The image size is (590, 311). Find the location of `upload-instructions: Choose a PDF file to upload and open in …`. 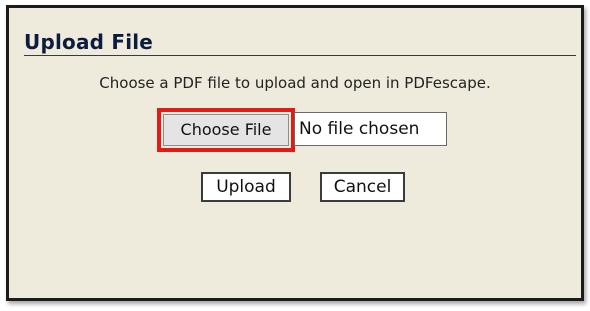

upload-instructions: Choose a PDF file to upload and open in … is located at coordinates (295, 83).